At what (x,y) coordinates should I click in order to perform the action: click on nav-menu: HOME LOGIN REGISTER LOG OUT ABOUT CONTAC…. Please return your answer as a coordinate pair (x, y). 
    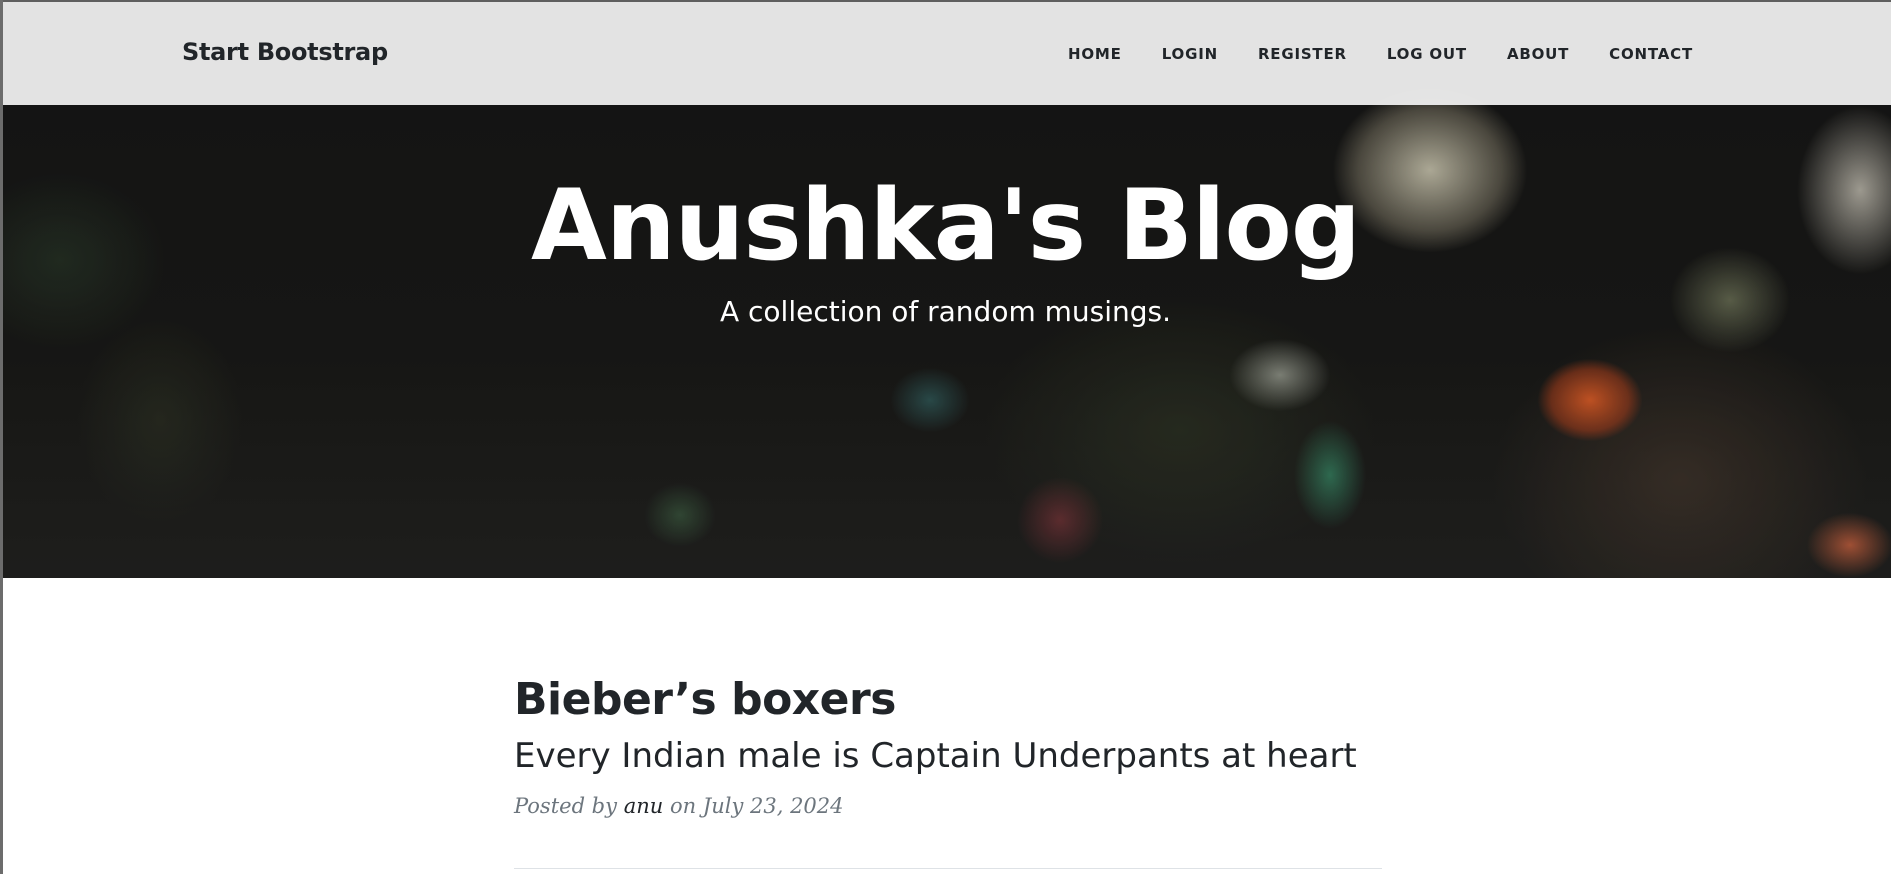
    Looking at the image, I should click on (1380, 53).